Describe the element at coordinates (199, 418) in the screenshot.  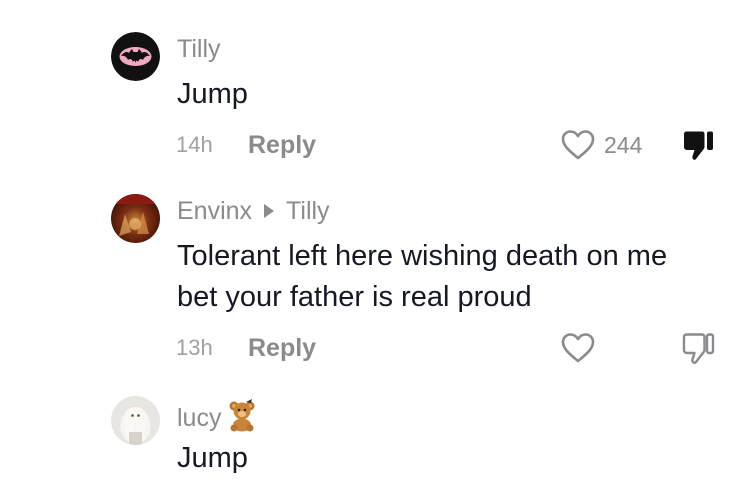
I see `author-name: lucy` at that location.